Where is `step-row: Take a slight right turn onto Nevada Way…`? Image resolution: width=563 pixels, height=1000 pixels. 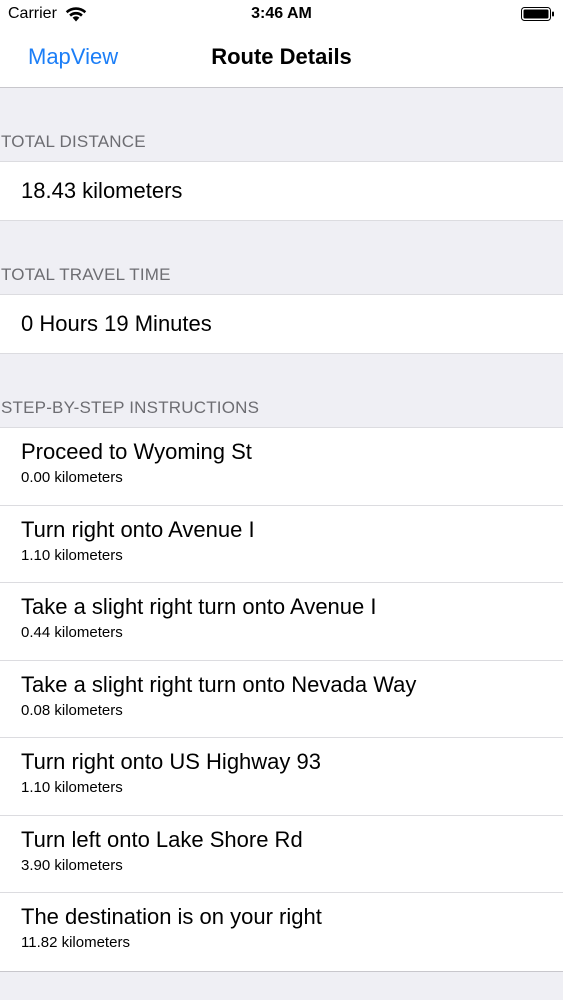
step-row: Take a slight right turn onto Nevada Way… is located at coordinates (281, 700).